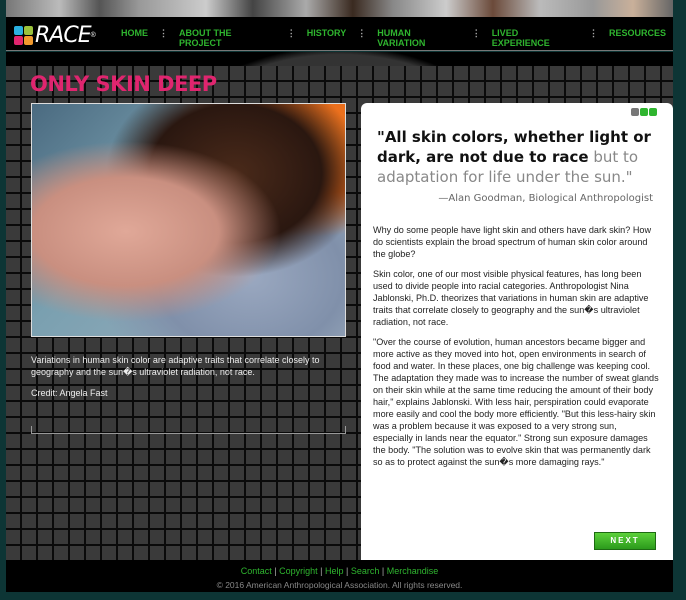 The image size is (686, 600). What do you see at coordinates (334, 571) in the screenshot?
I see `footer-help: Help` at bounding box center [334, 571].